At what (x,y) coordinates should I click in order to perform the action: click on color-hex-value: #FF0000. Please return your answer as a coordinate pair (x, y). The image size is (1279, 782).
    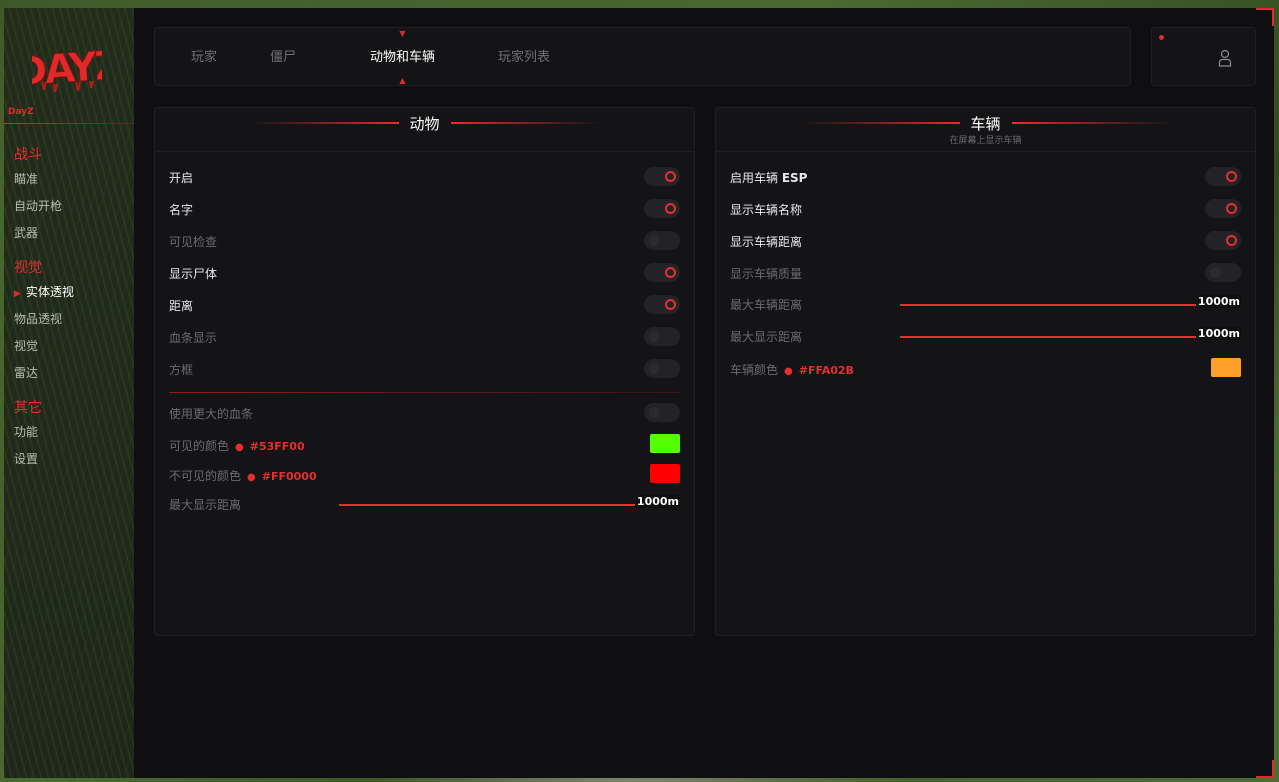
    Looking at the image, I should click on (289, 476).